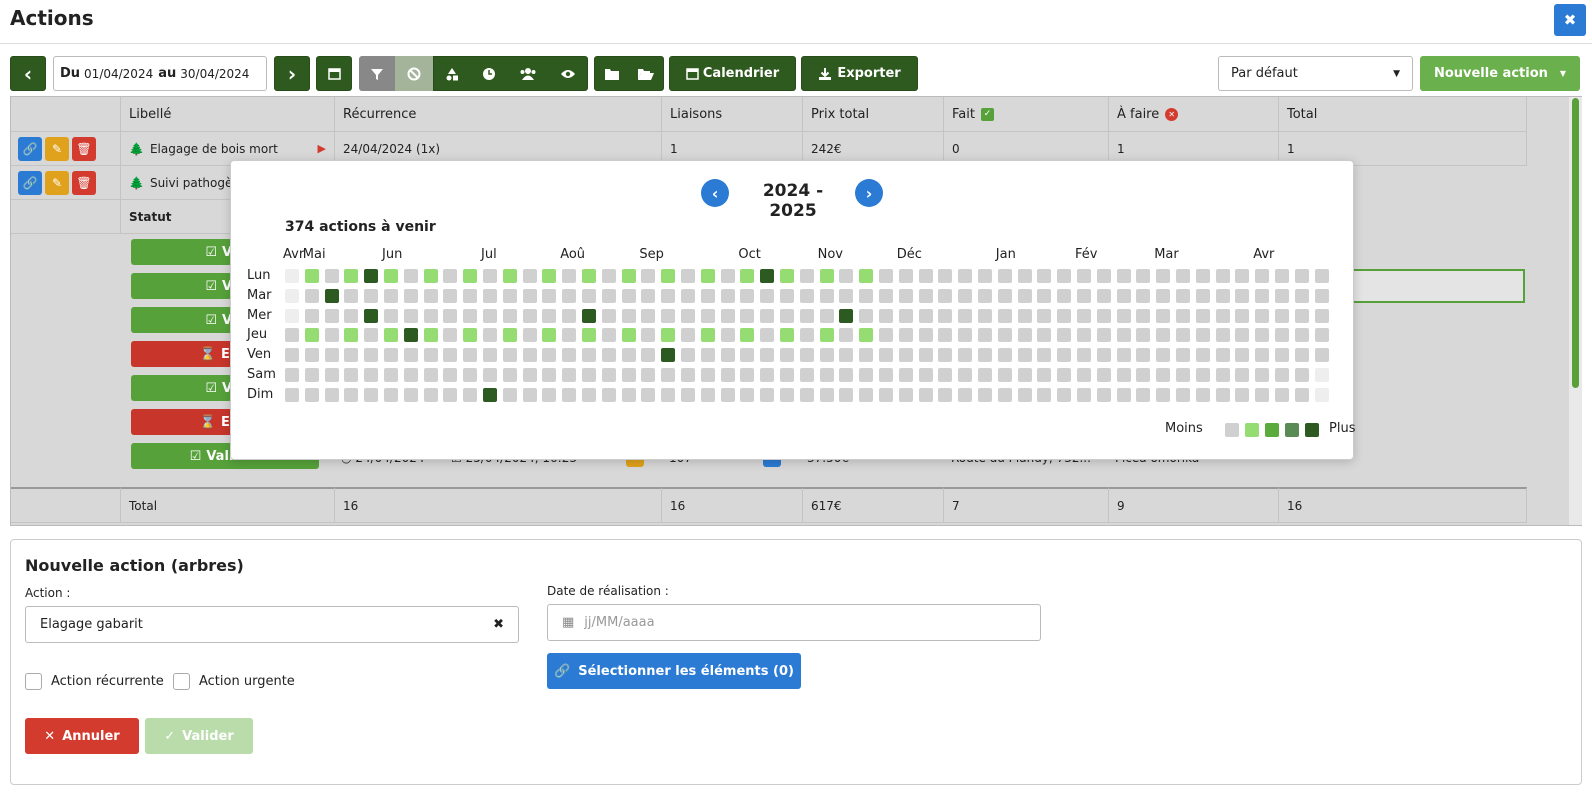  Describe the element at coordinates (199, 736) in the screenshot. I see `validate-button: ✓ Valider` at that location.